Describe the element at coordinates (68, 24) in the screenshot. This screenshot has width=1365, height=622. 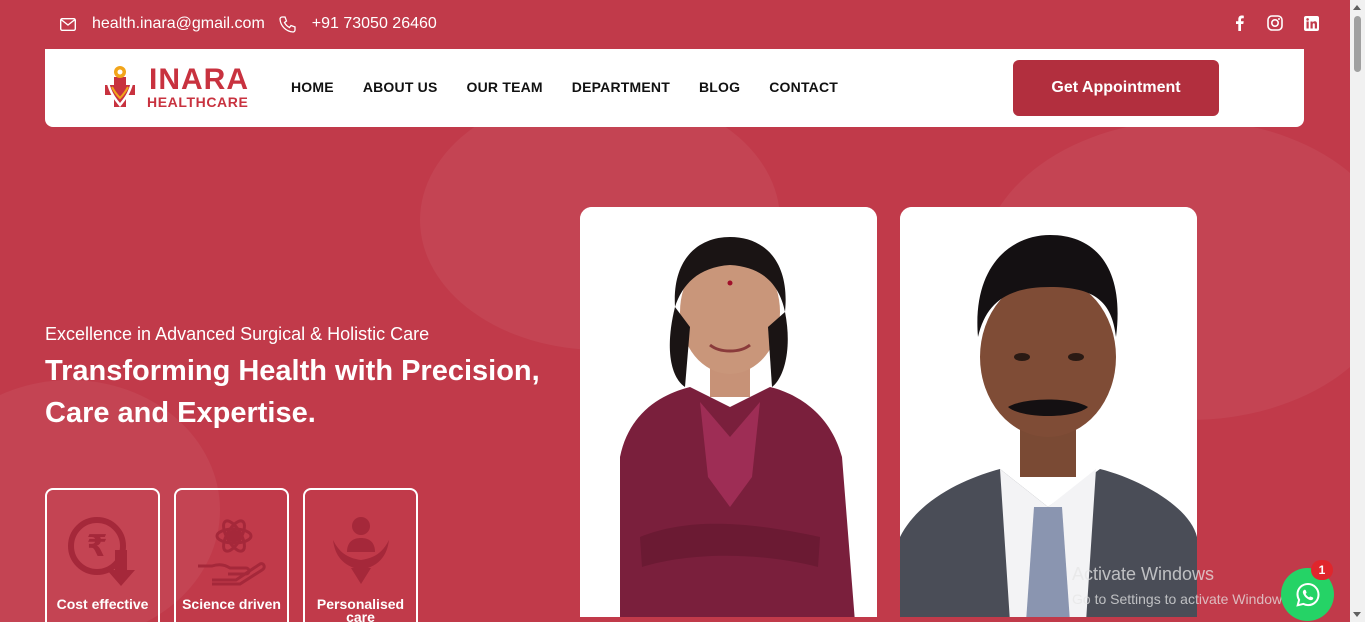
I see `envelope-icon` at that location.